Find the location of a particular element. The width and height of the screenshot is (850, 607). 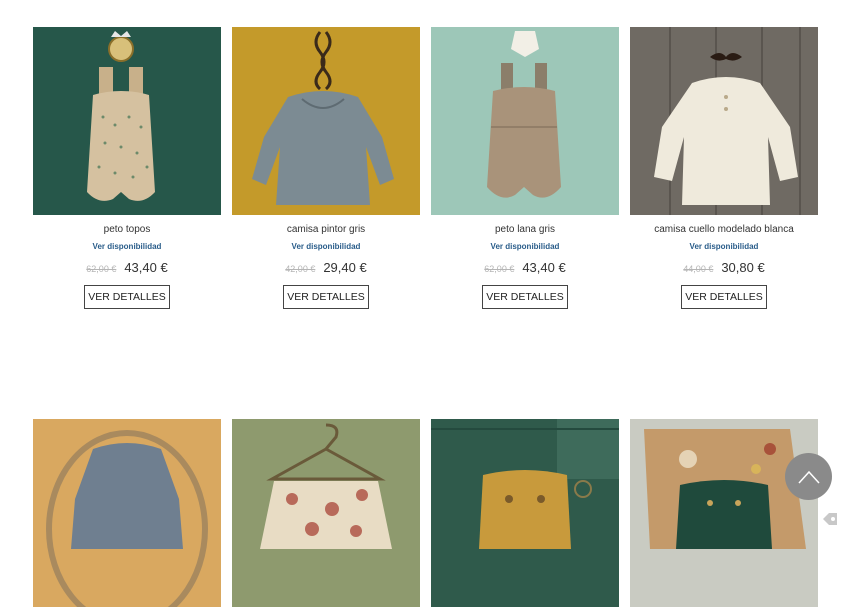

product-name: camisa cuello modelado blanca is located at coordinates (724, 229).